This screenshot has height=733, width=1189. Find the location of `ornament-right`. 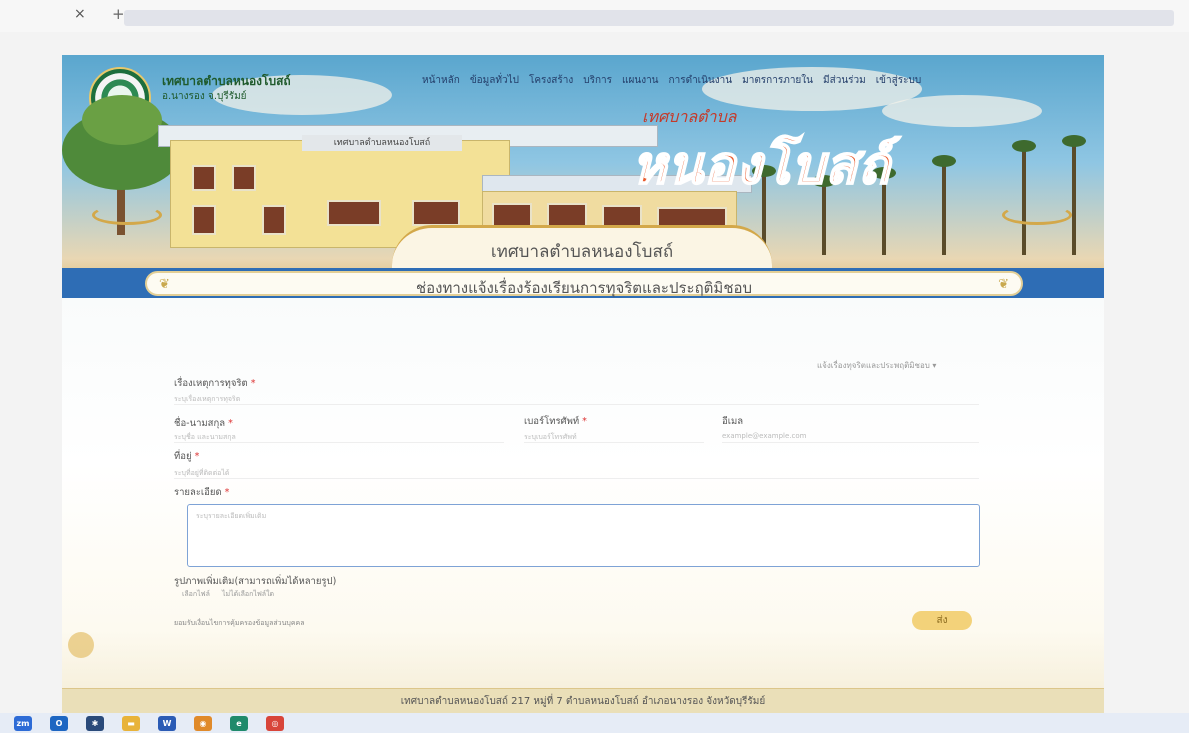

ornament-right is located at coordinates (1037, 215).